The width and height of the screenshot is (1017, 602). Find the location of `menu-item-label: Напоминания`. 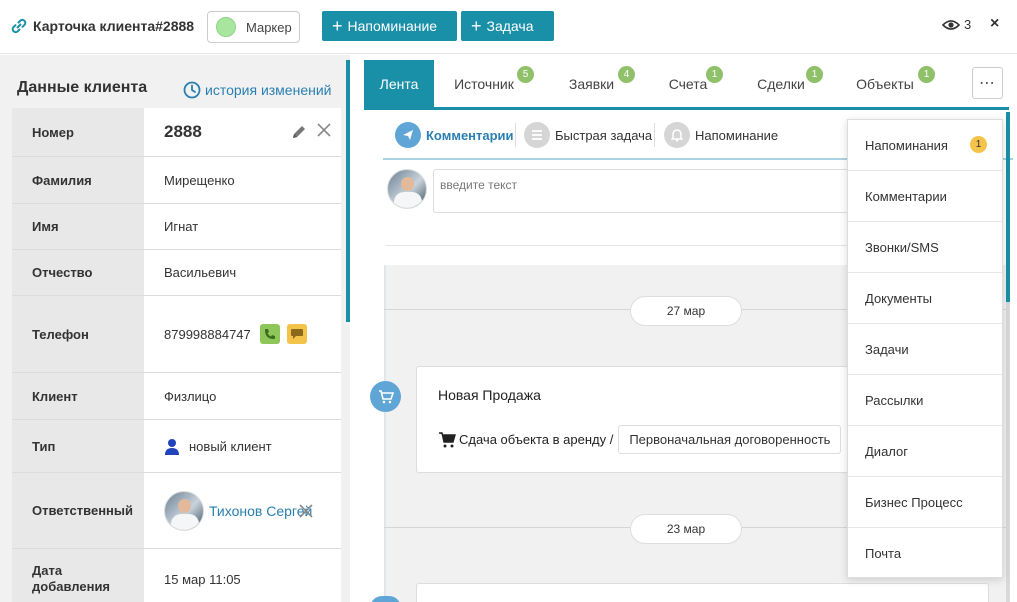

menu-item-label: Напоминания is located at coordinates (906, 145).